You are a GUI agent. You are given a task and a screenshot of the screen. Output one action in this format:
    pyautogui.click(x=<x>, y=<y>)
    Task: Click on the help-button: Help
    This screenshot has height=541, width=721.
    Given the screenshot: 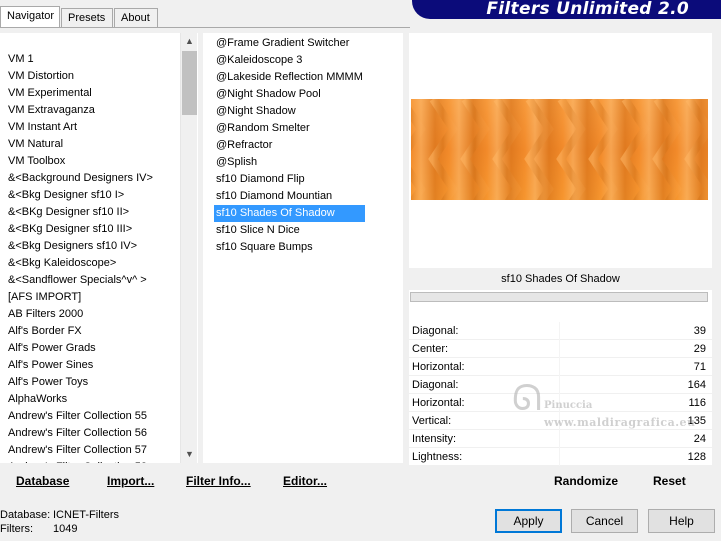 What is the action you would take?
    pyautogui.click(x=681, y=521)
    